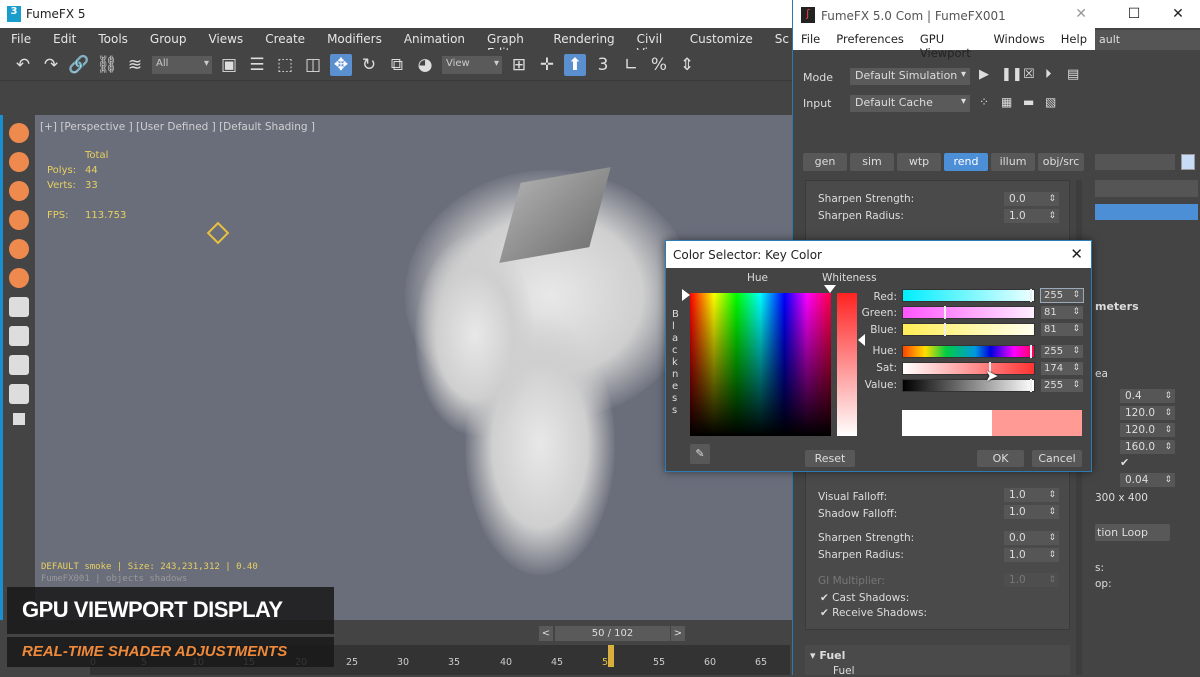 This screenshot has height=677, width=1200. What do you see at coordinates (949, 45) in the screenshot?
I see `fx-menu-gpu-viewport: GPU Viewport` at bounding box center [949, 45].